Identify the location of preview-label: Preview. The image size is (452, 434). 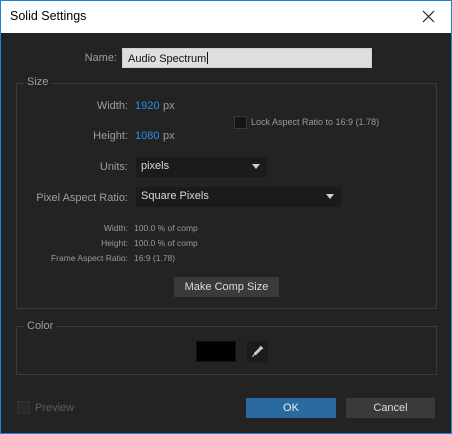
(54, 408).